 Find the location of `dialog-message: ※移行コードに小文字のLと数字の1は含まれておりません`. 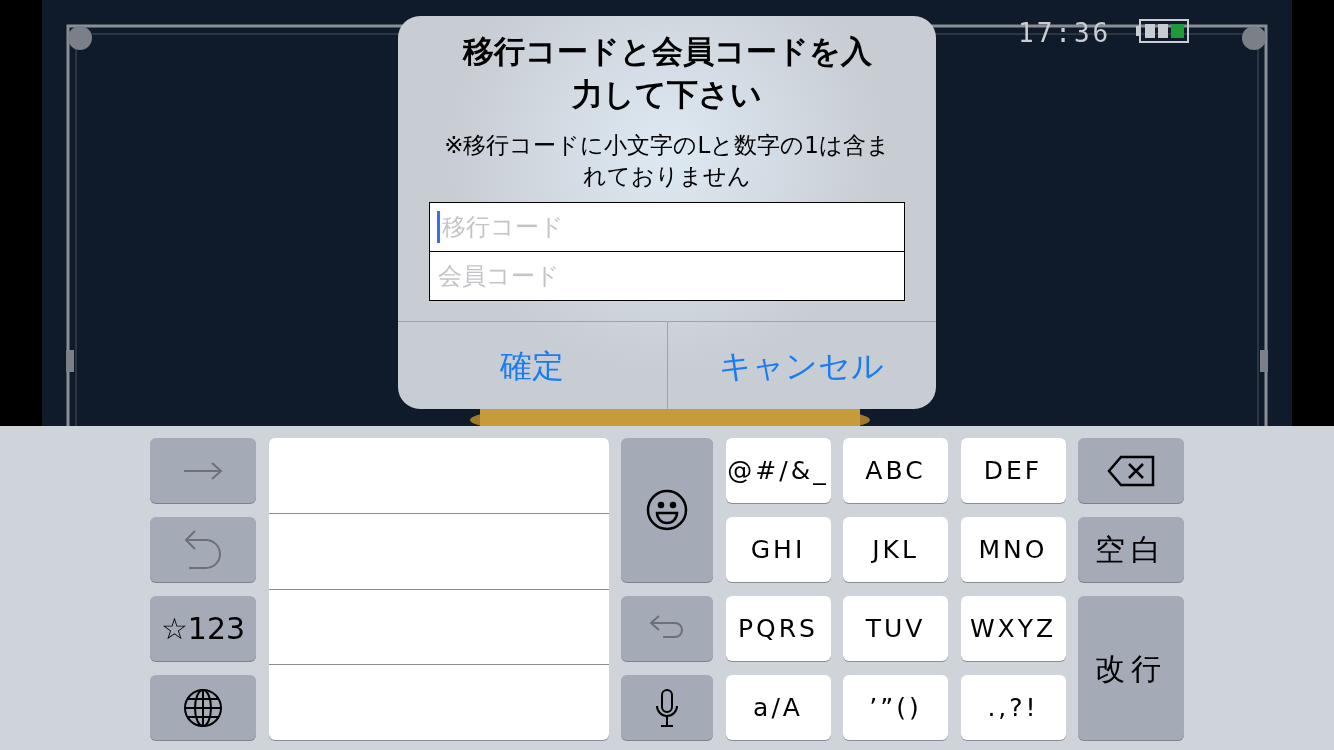

dialog-message: ※移行コードに小文字のLと数字の1は含まれておりません is located at coordinates (667, 161).